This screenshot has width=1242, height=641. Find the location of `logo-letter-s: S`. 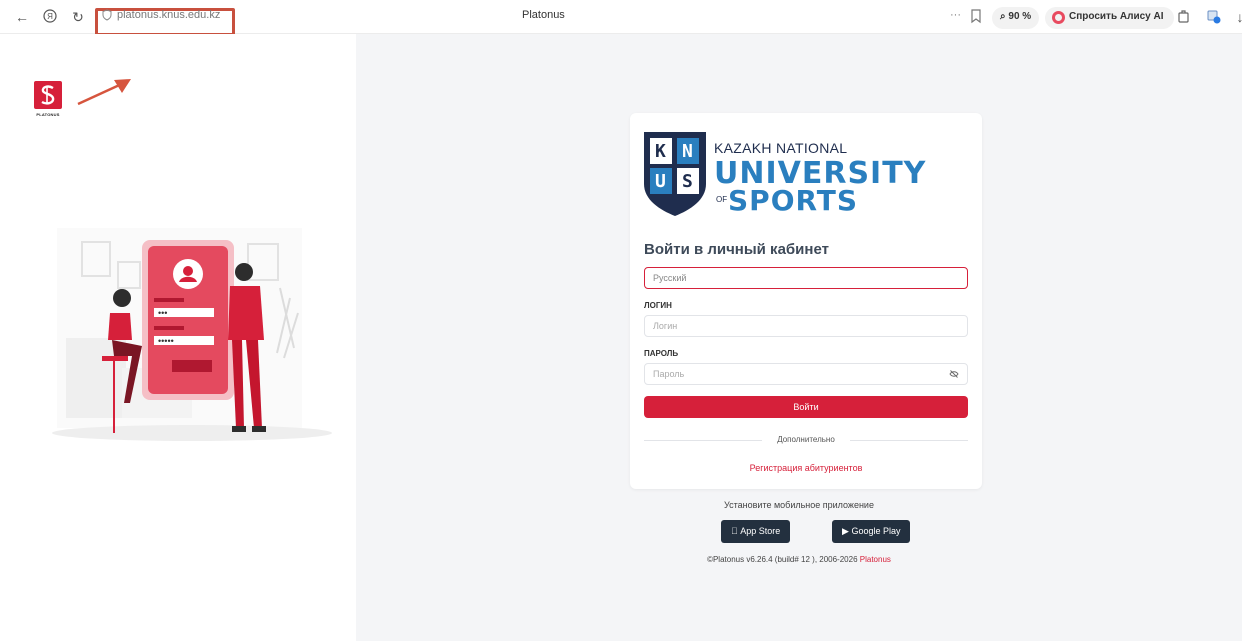

logo-letter-s: S is located at coordinates (687, 181).